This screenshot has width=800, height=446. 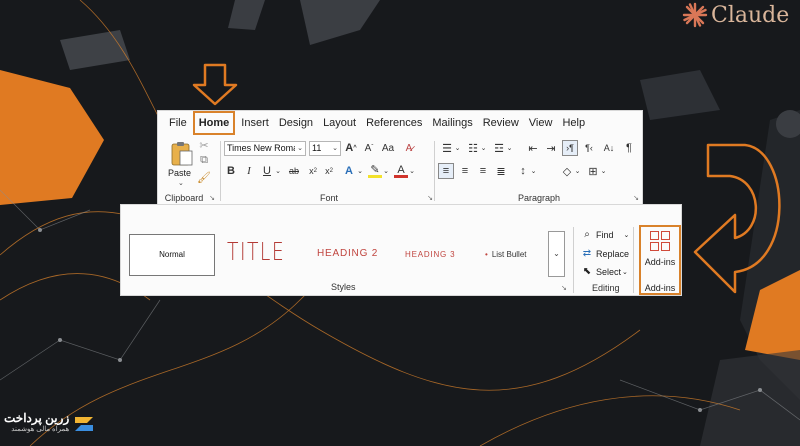 What do you see at coordinates (446, 171) in the screenshot?
I see `align-left-icon: ≡` at bounding box center [446, 171].